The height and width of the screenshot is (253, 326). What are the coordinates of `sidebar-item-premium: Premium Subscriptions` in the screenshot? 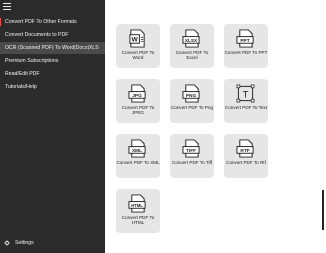 It's located at (52, 61).